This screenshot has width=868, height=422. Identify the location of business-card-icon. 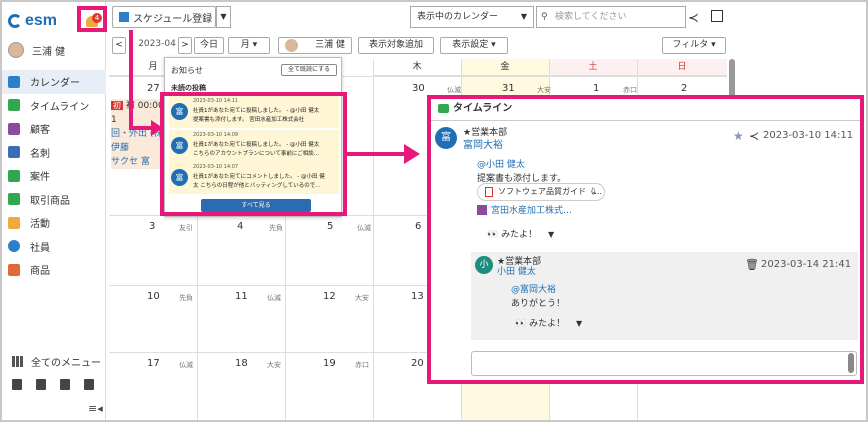
(14, 152).